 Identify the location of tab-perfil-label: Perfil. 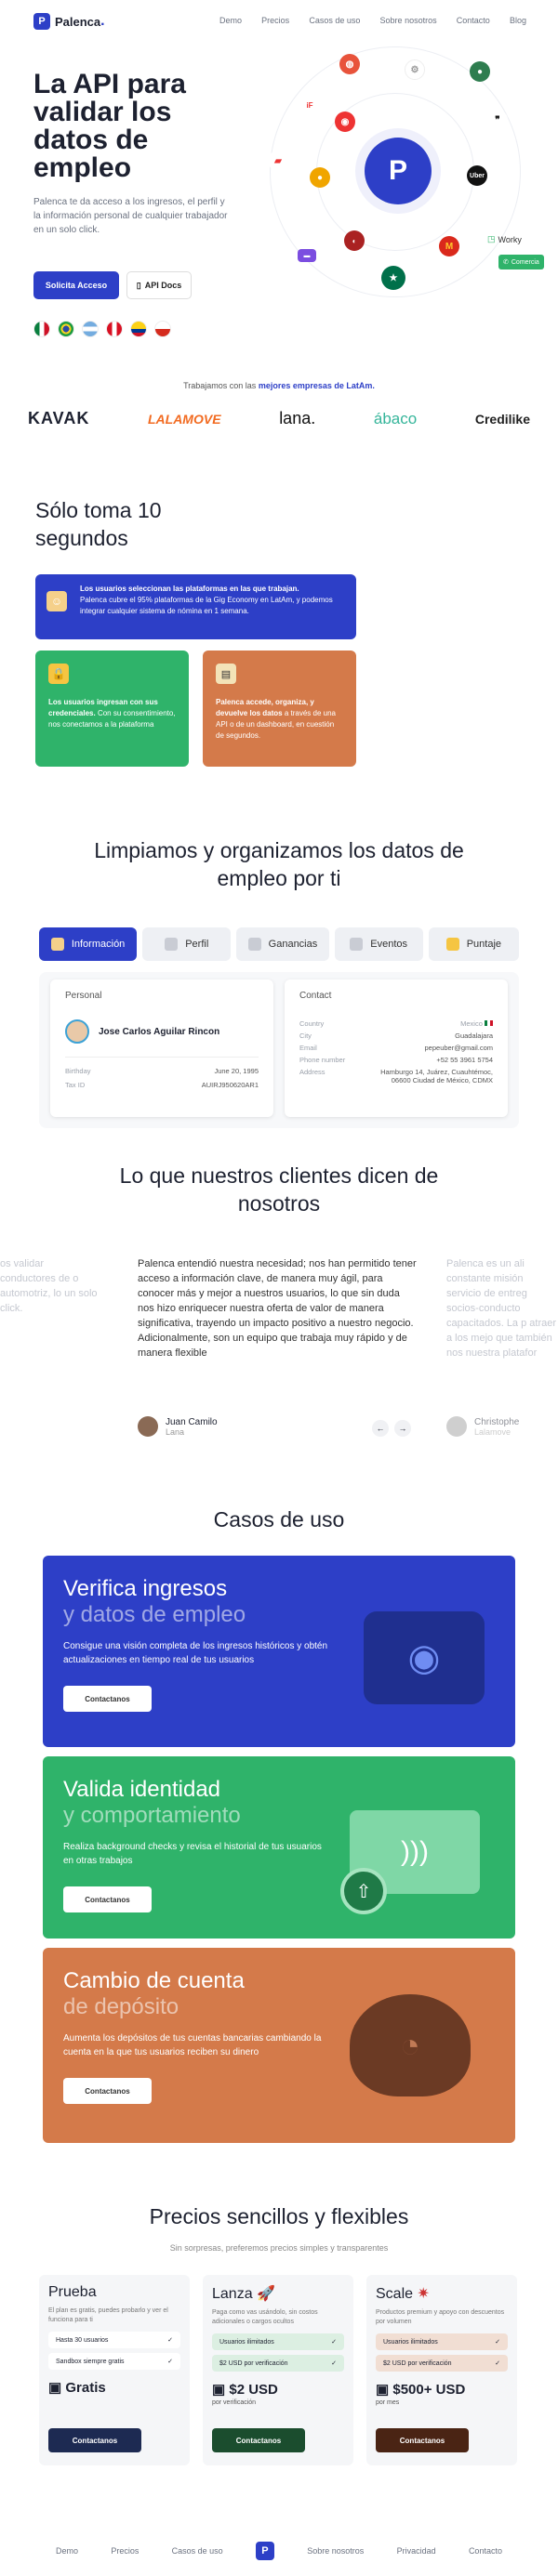
(197, 944).